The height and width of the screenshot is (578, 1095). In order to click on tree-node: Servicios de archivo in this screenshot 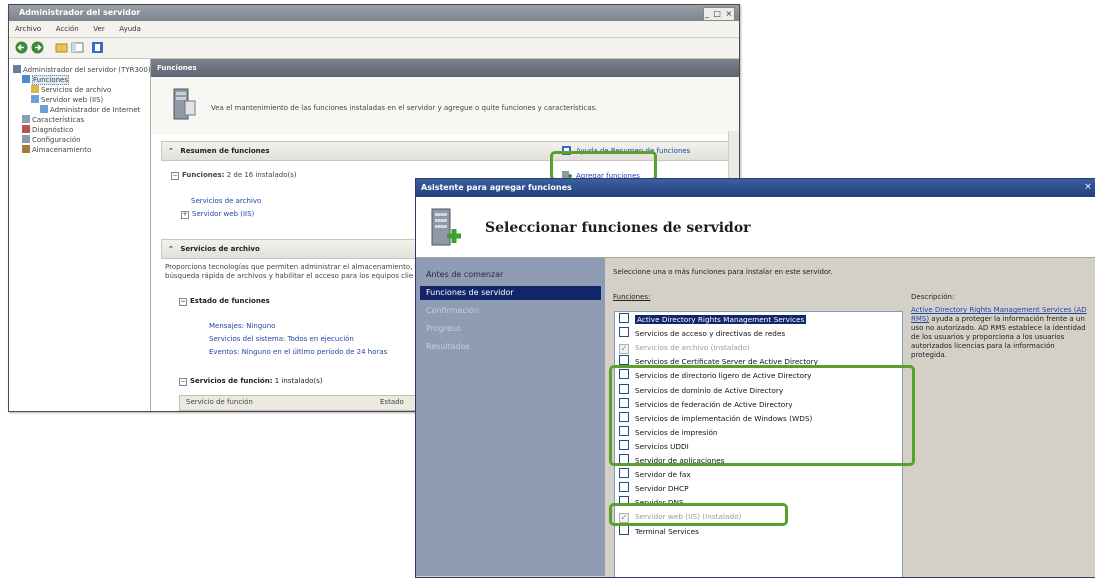, I will do `click(71, 90)`.